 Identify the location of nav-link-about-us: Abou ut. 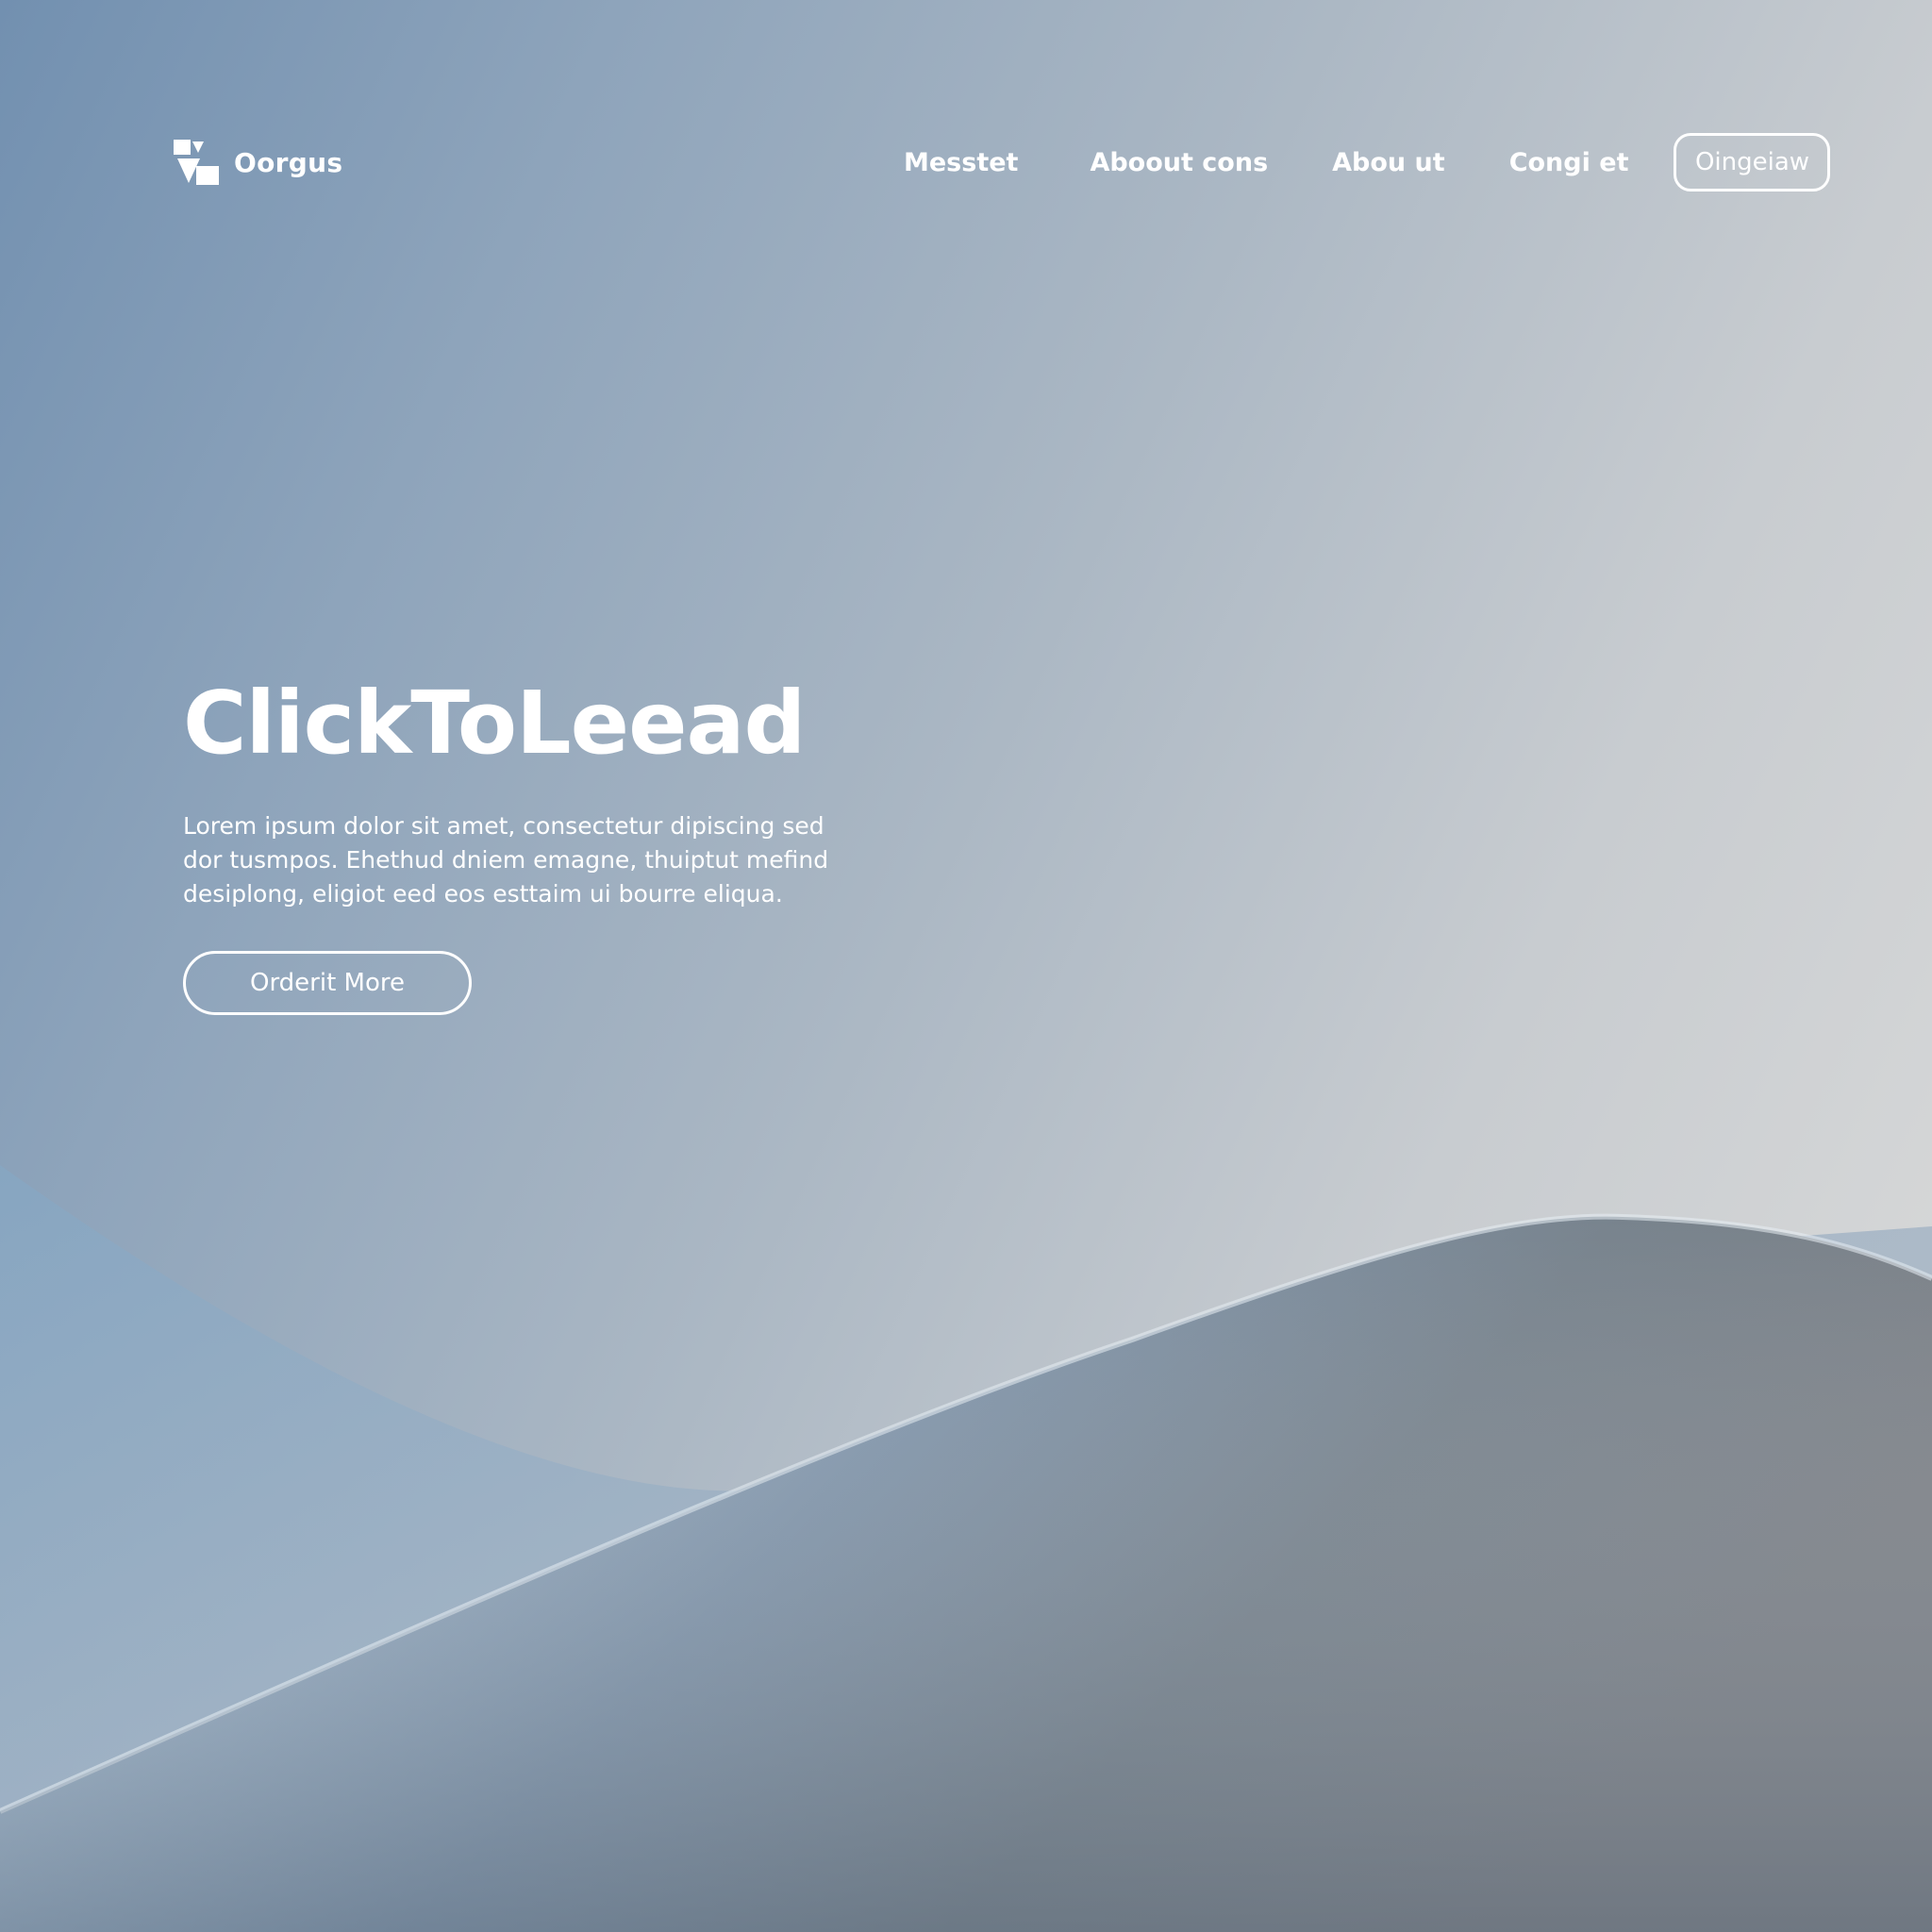
(1388, 163).